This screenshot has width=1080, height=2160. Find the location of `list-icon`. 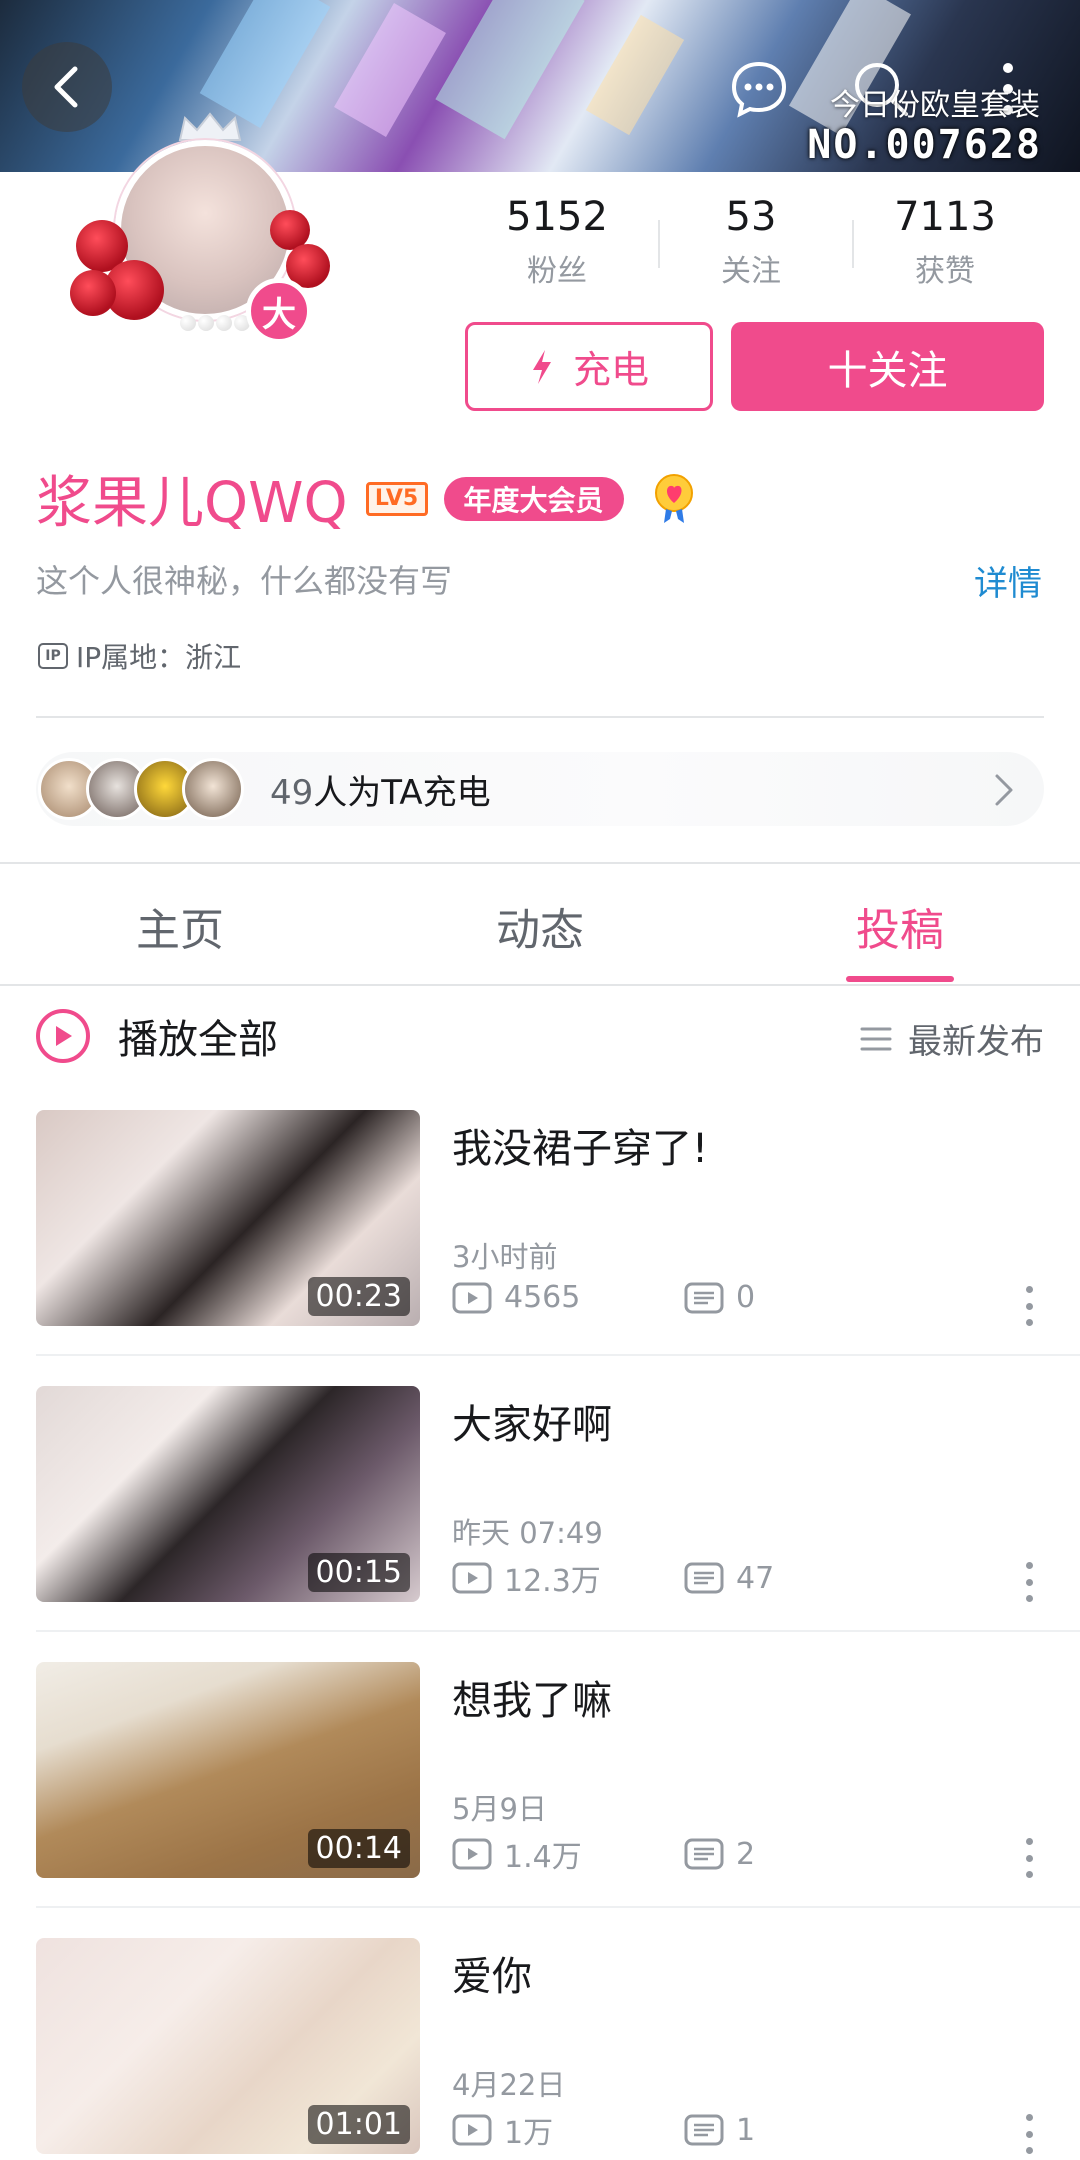

list-icon is located at coordinates (876, 1038).